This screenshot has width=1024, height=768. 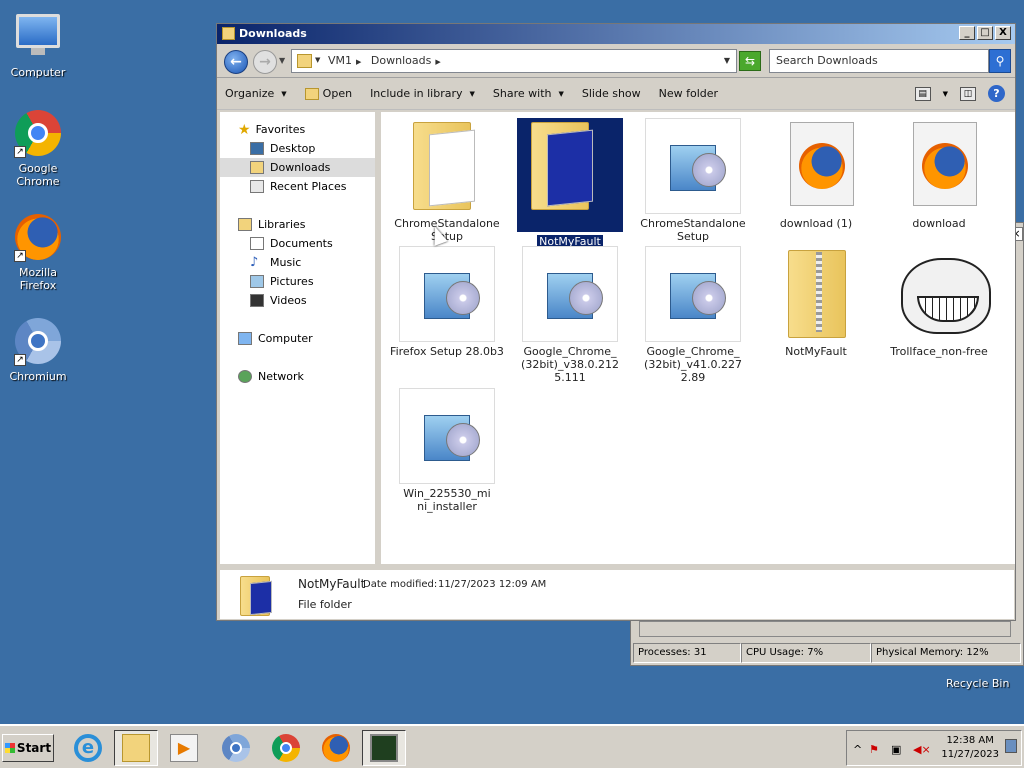 What do you see at coordinates (570, 183) in the screenshot?
I see `file-item-selected: NotMyFault` at bounding box center [570, 183].